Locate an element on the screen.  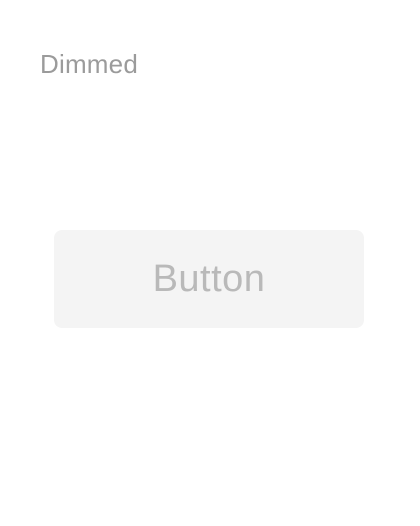
dimmed-button: Button is located at coordinates (209, 279).